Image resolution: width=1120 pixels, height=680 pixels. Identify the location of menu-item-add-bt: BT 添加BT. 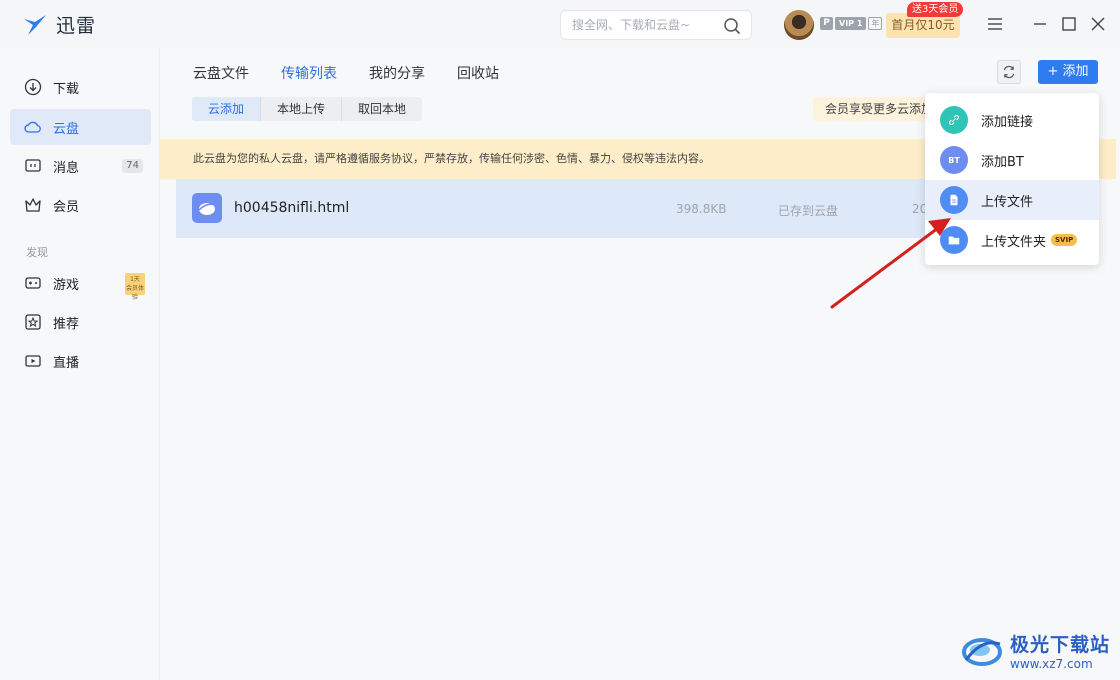
(1012, 160).